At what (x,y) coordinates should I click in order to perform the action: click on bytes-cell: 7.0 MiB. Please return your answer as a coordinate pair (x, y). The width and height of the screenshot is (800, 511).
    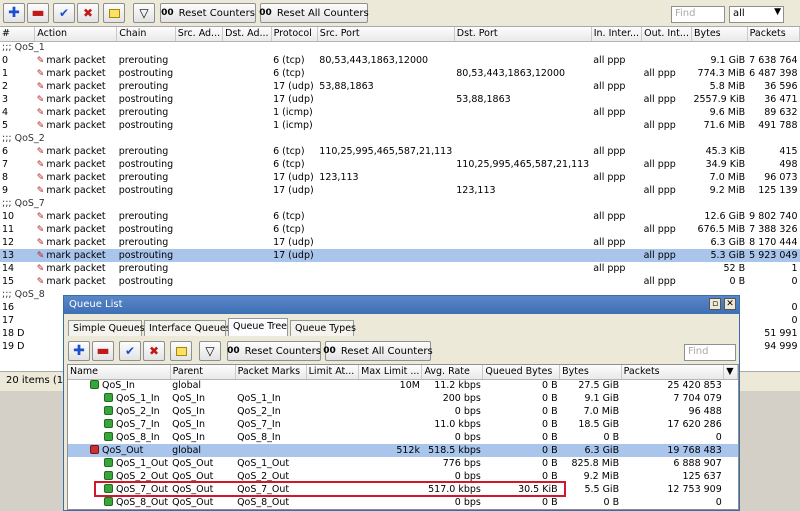
    Looking at the image, I should click on (601, 411).